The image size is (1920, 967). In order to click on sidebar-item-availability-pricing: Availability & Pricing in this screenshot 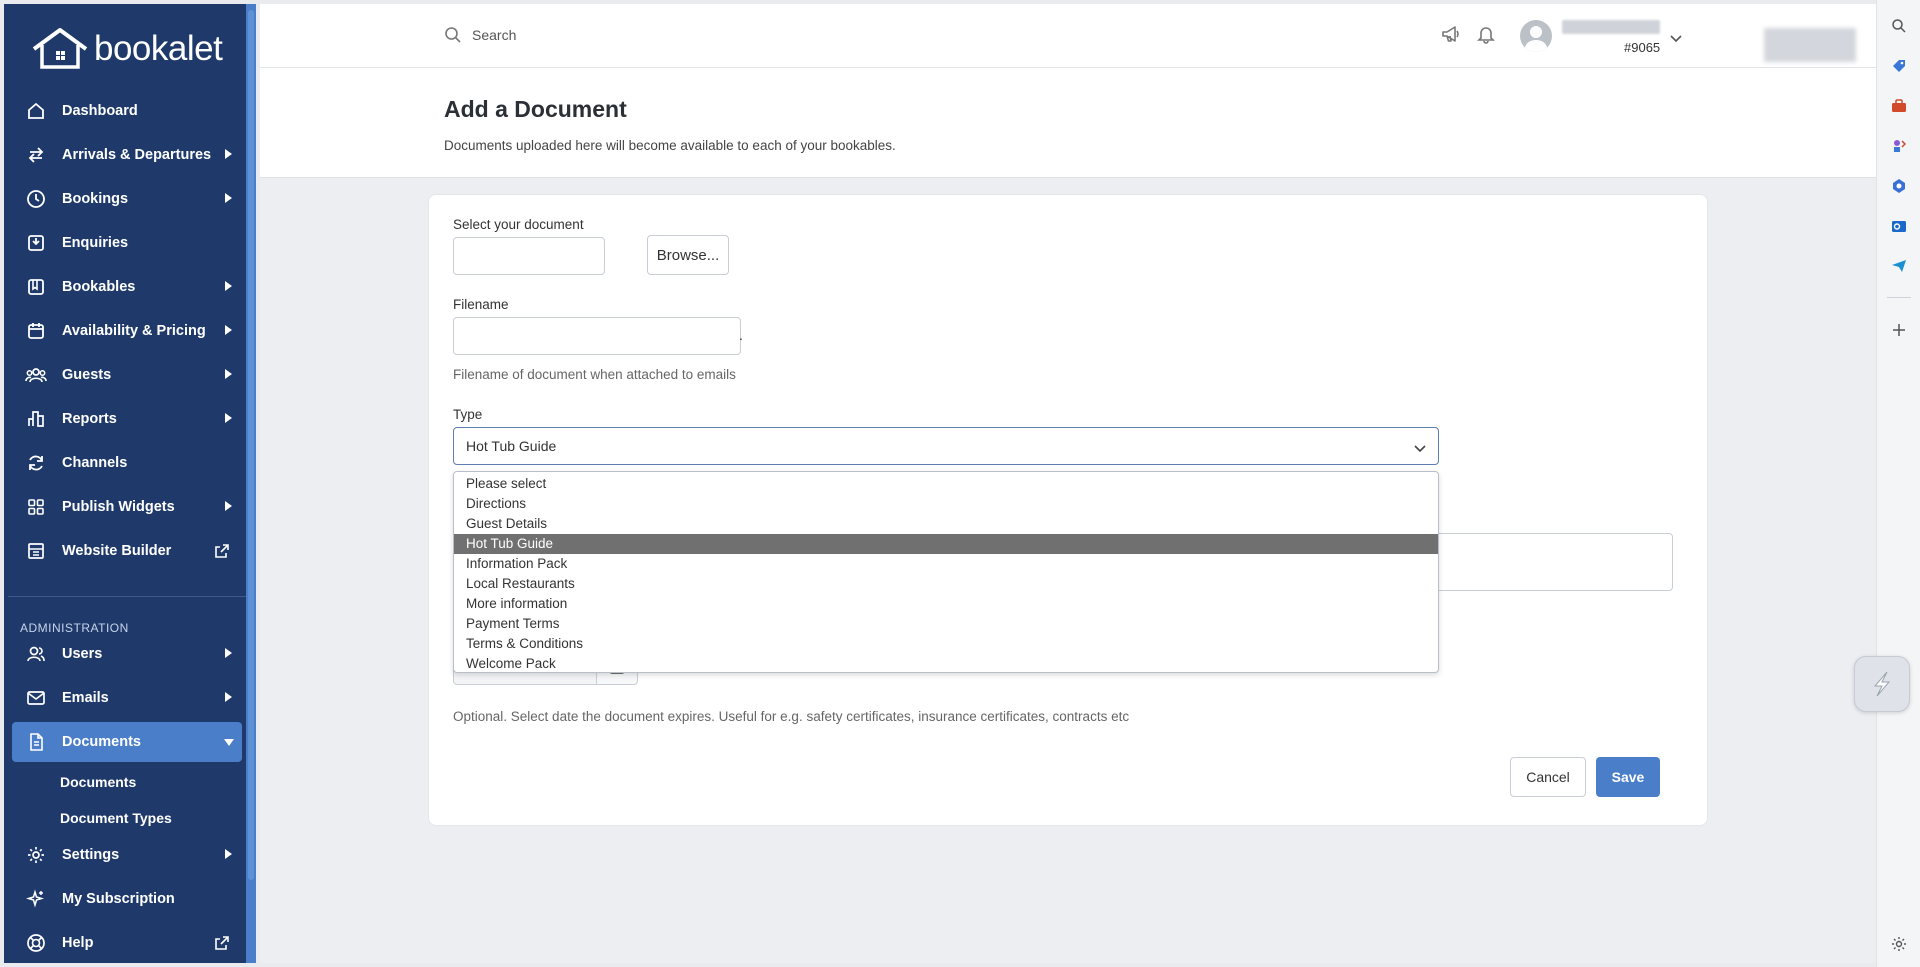, I will do `click(127, 331)`.